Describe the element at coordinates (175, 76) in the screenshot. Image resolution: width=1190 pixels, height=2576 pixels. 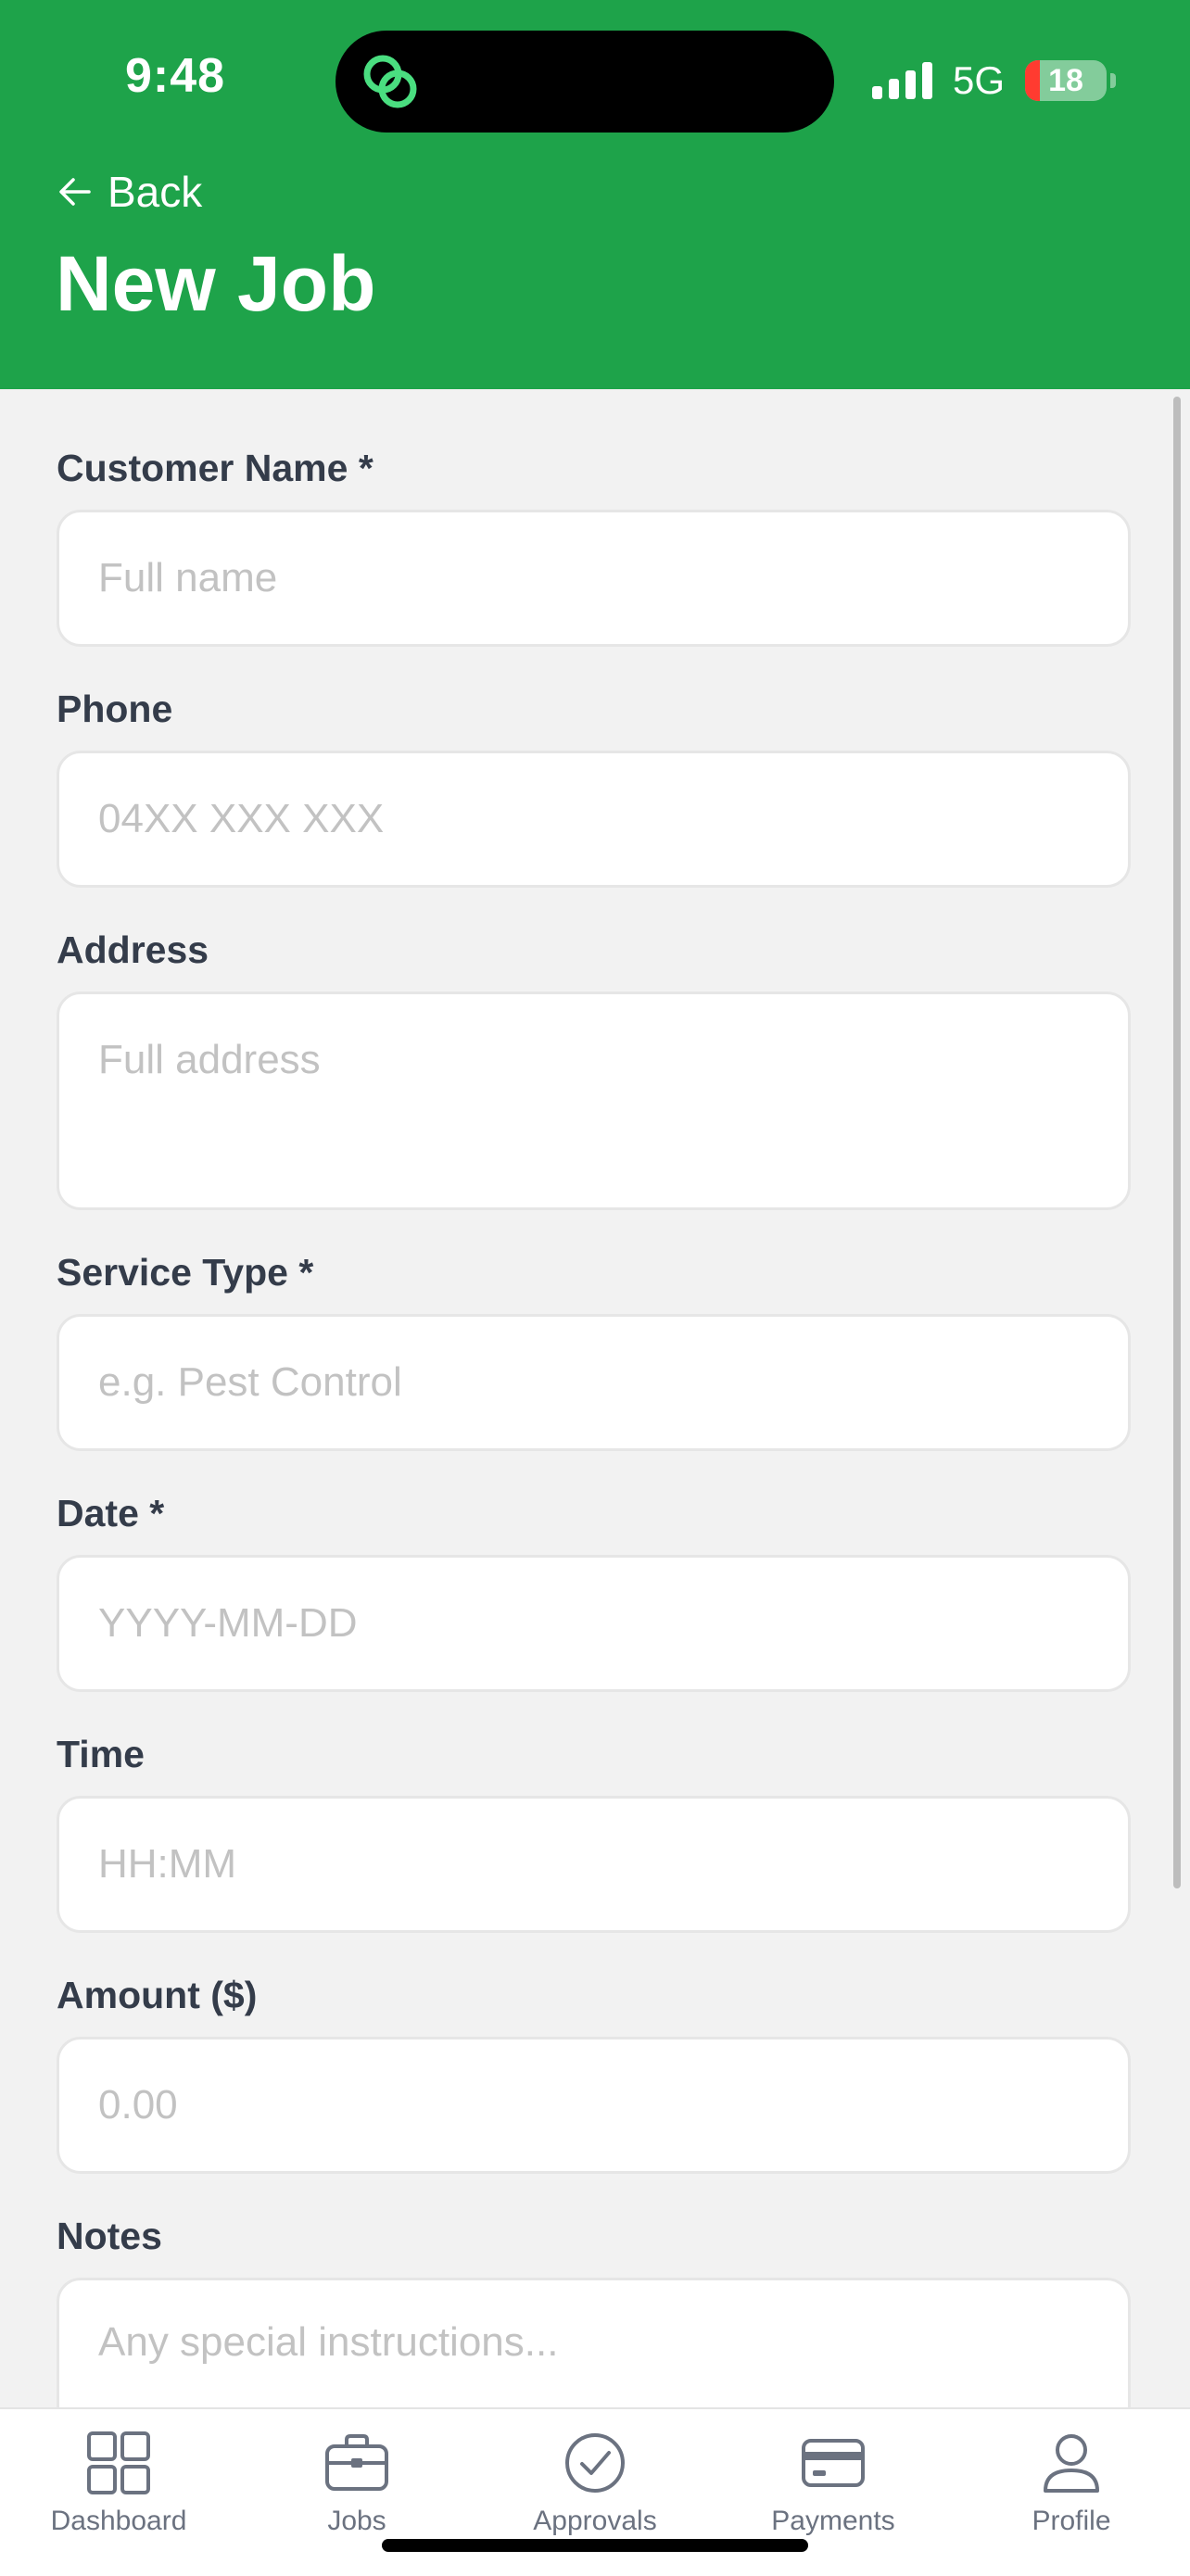
I see `status-time: 9:48` at that location.